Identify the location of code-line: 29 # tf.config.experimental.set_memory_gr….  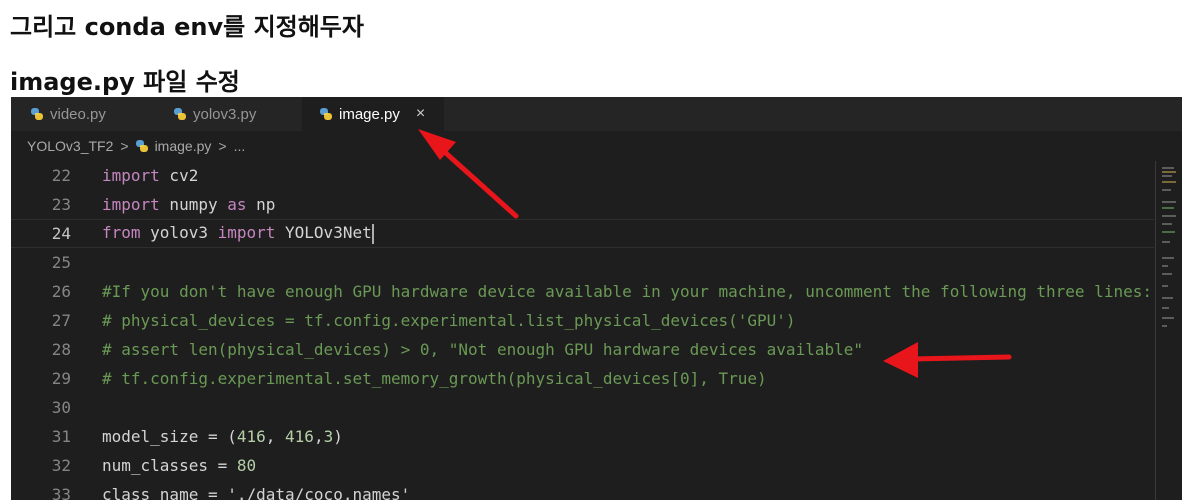
(582, 378).